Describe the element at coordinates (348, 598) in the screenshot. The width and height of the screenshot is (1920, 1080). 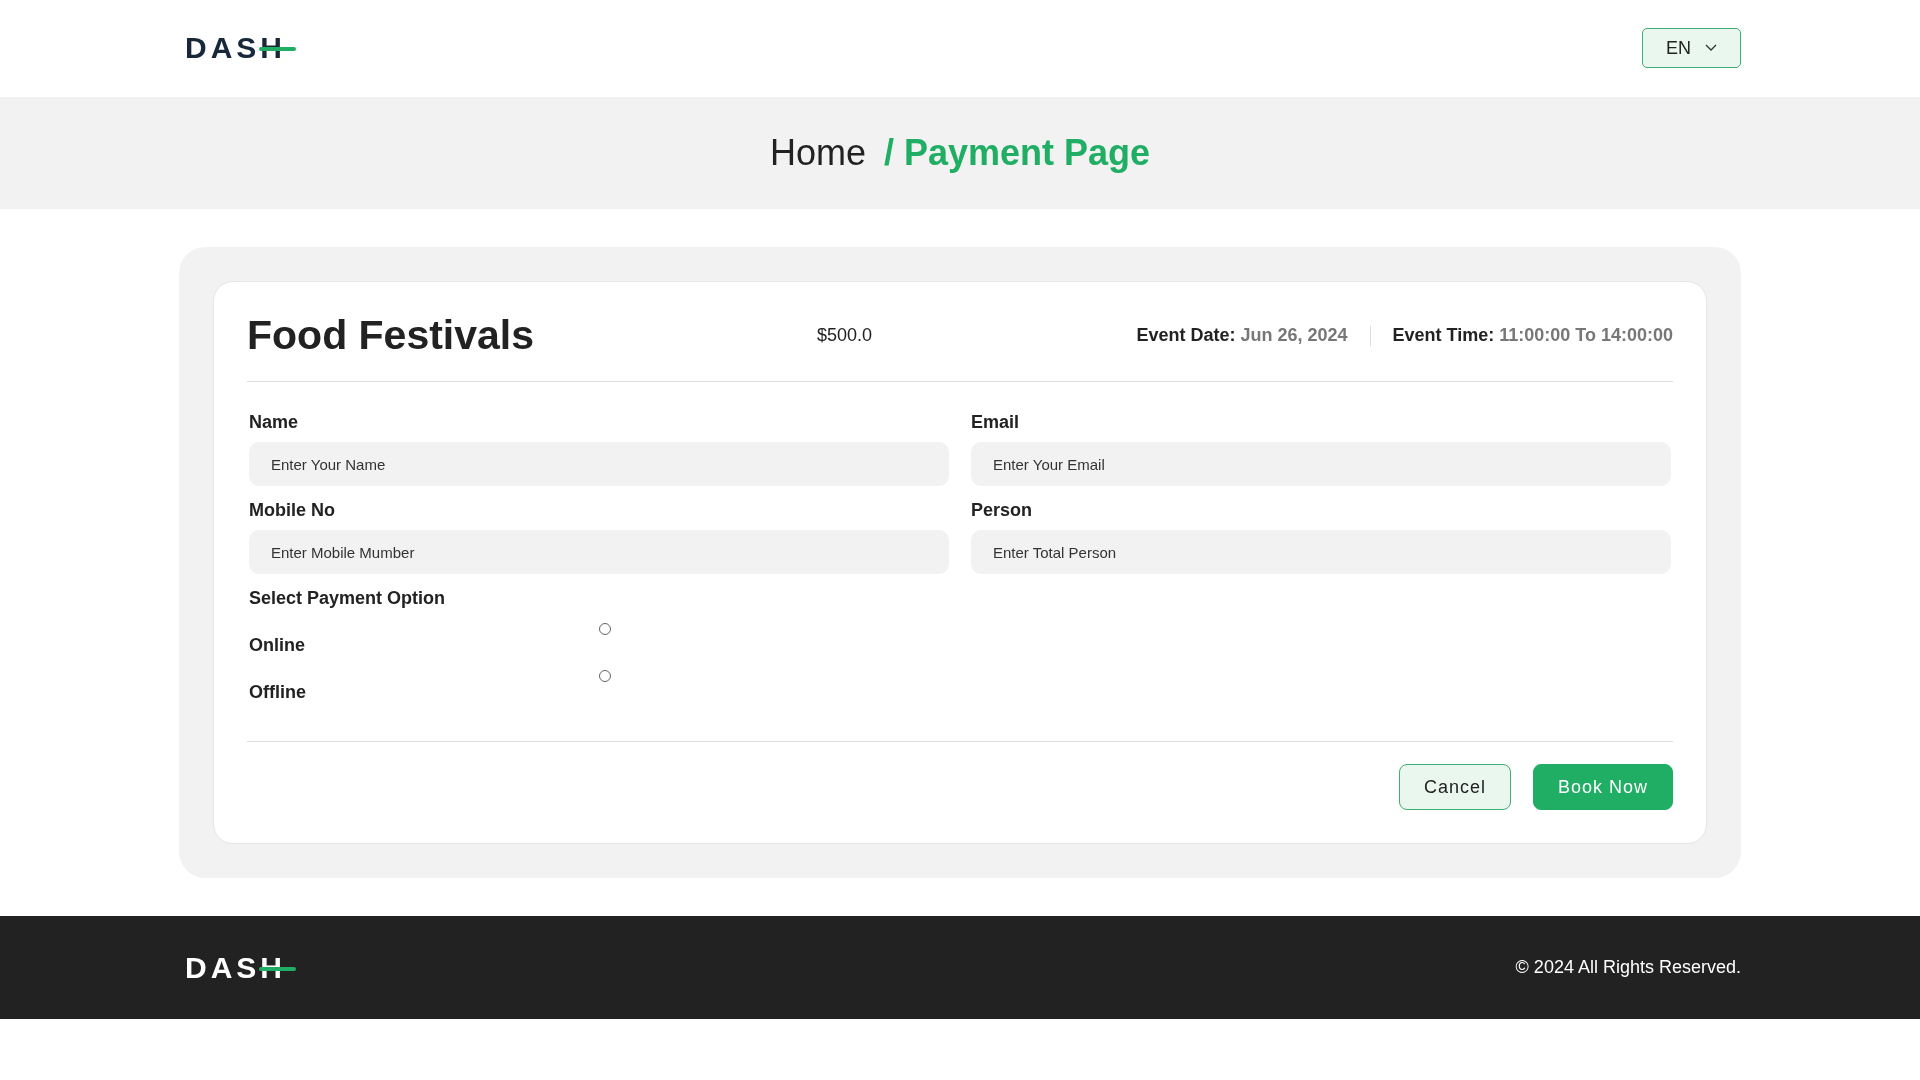
I see `payment-option-label: Select Payment Option` at that location.